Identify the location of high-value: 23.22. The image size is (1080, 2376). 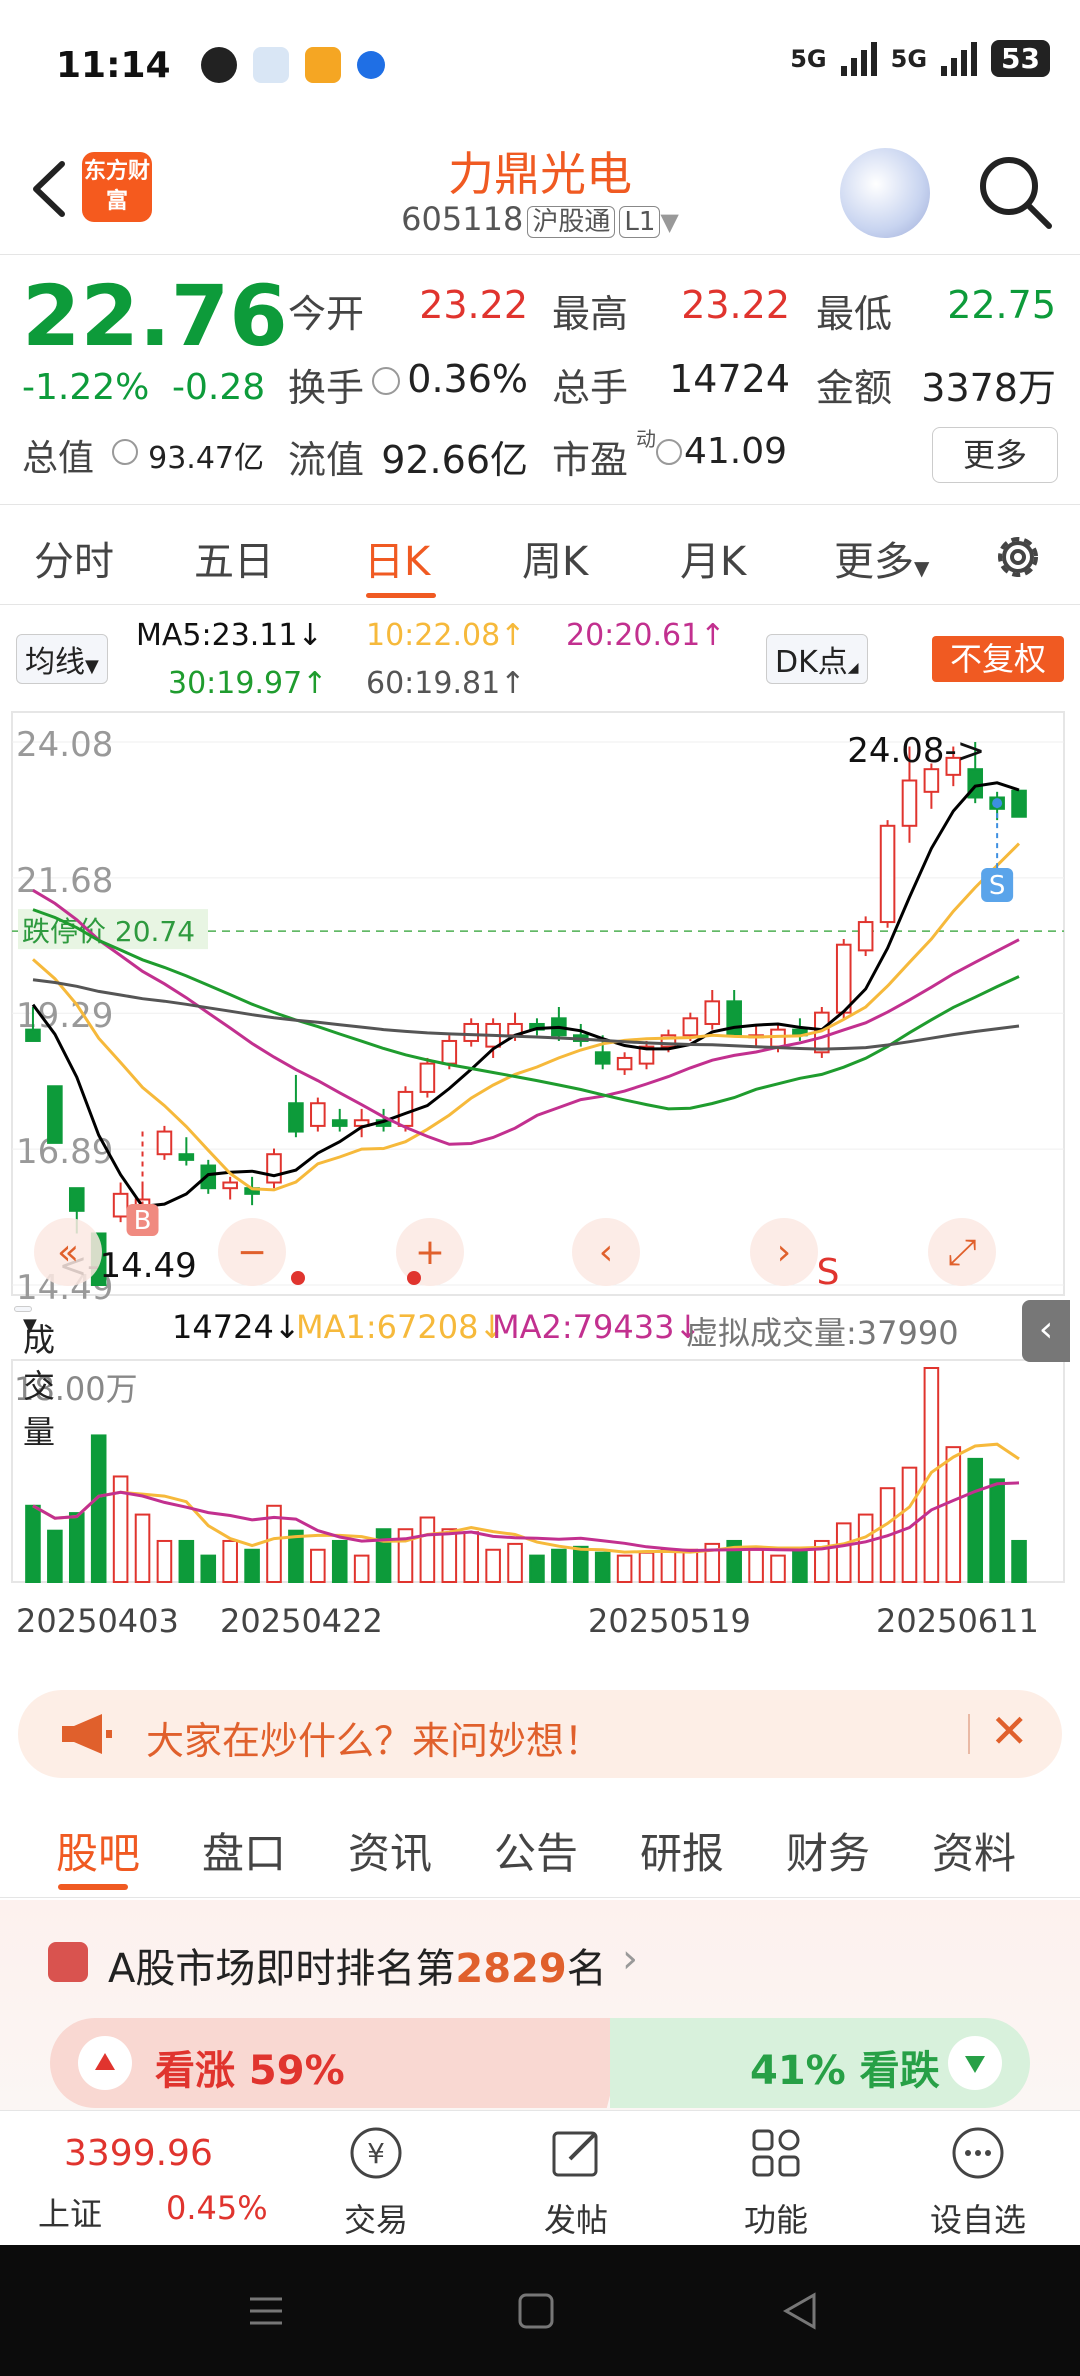
(735, 305).